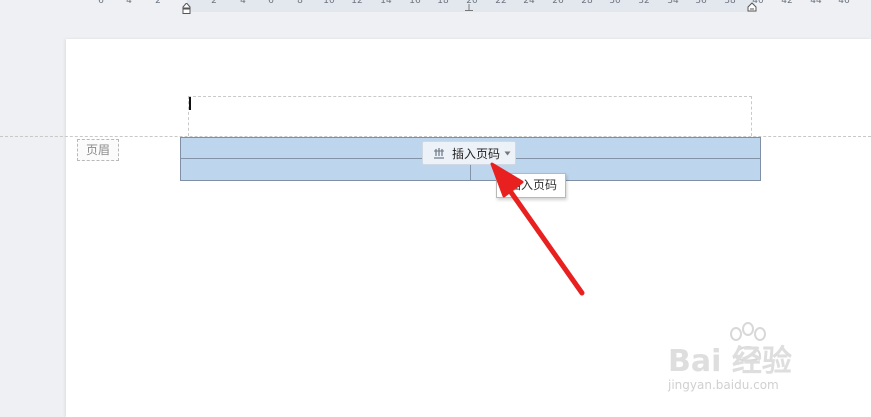  I want to click on ruler-tick-label: 38, so click(730, 3).